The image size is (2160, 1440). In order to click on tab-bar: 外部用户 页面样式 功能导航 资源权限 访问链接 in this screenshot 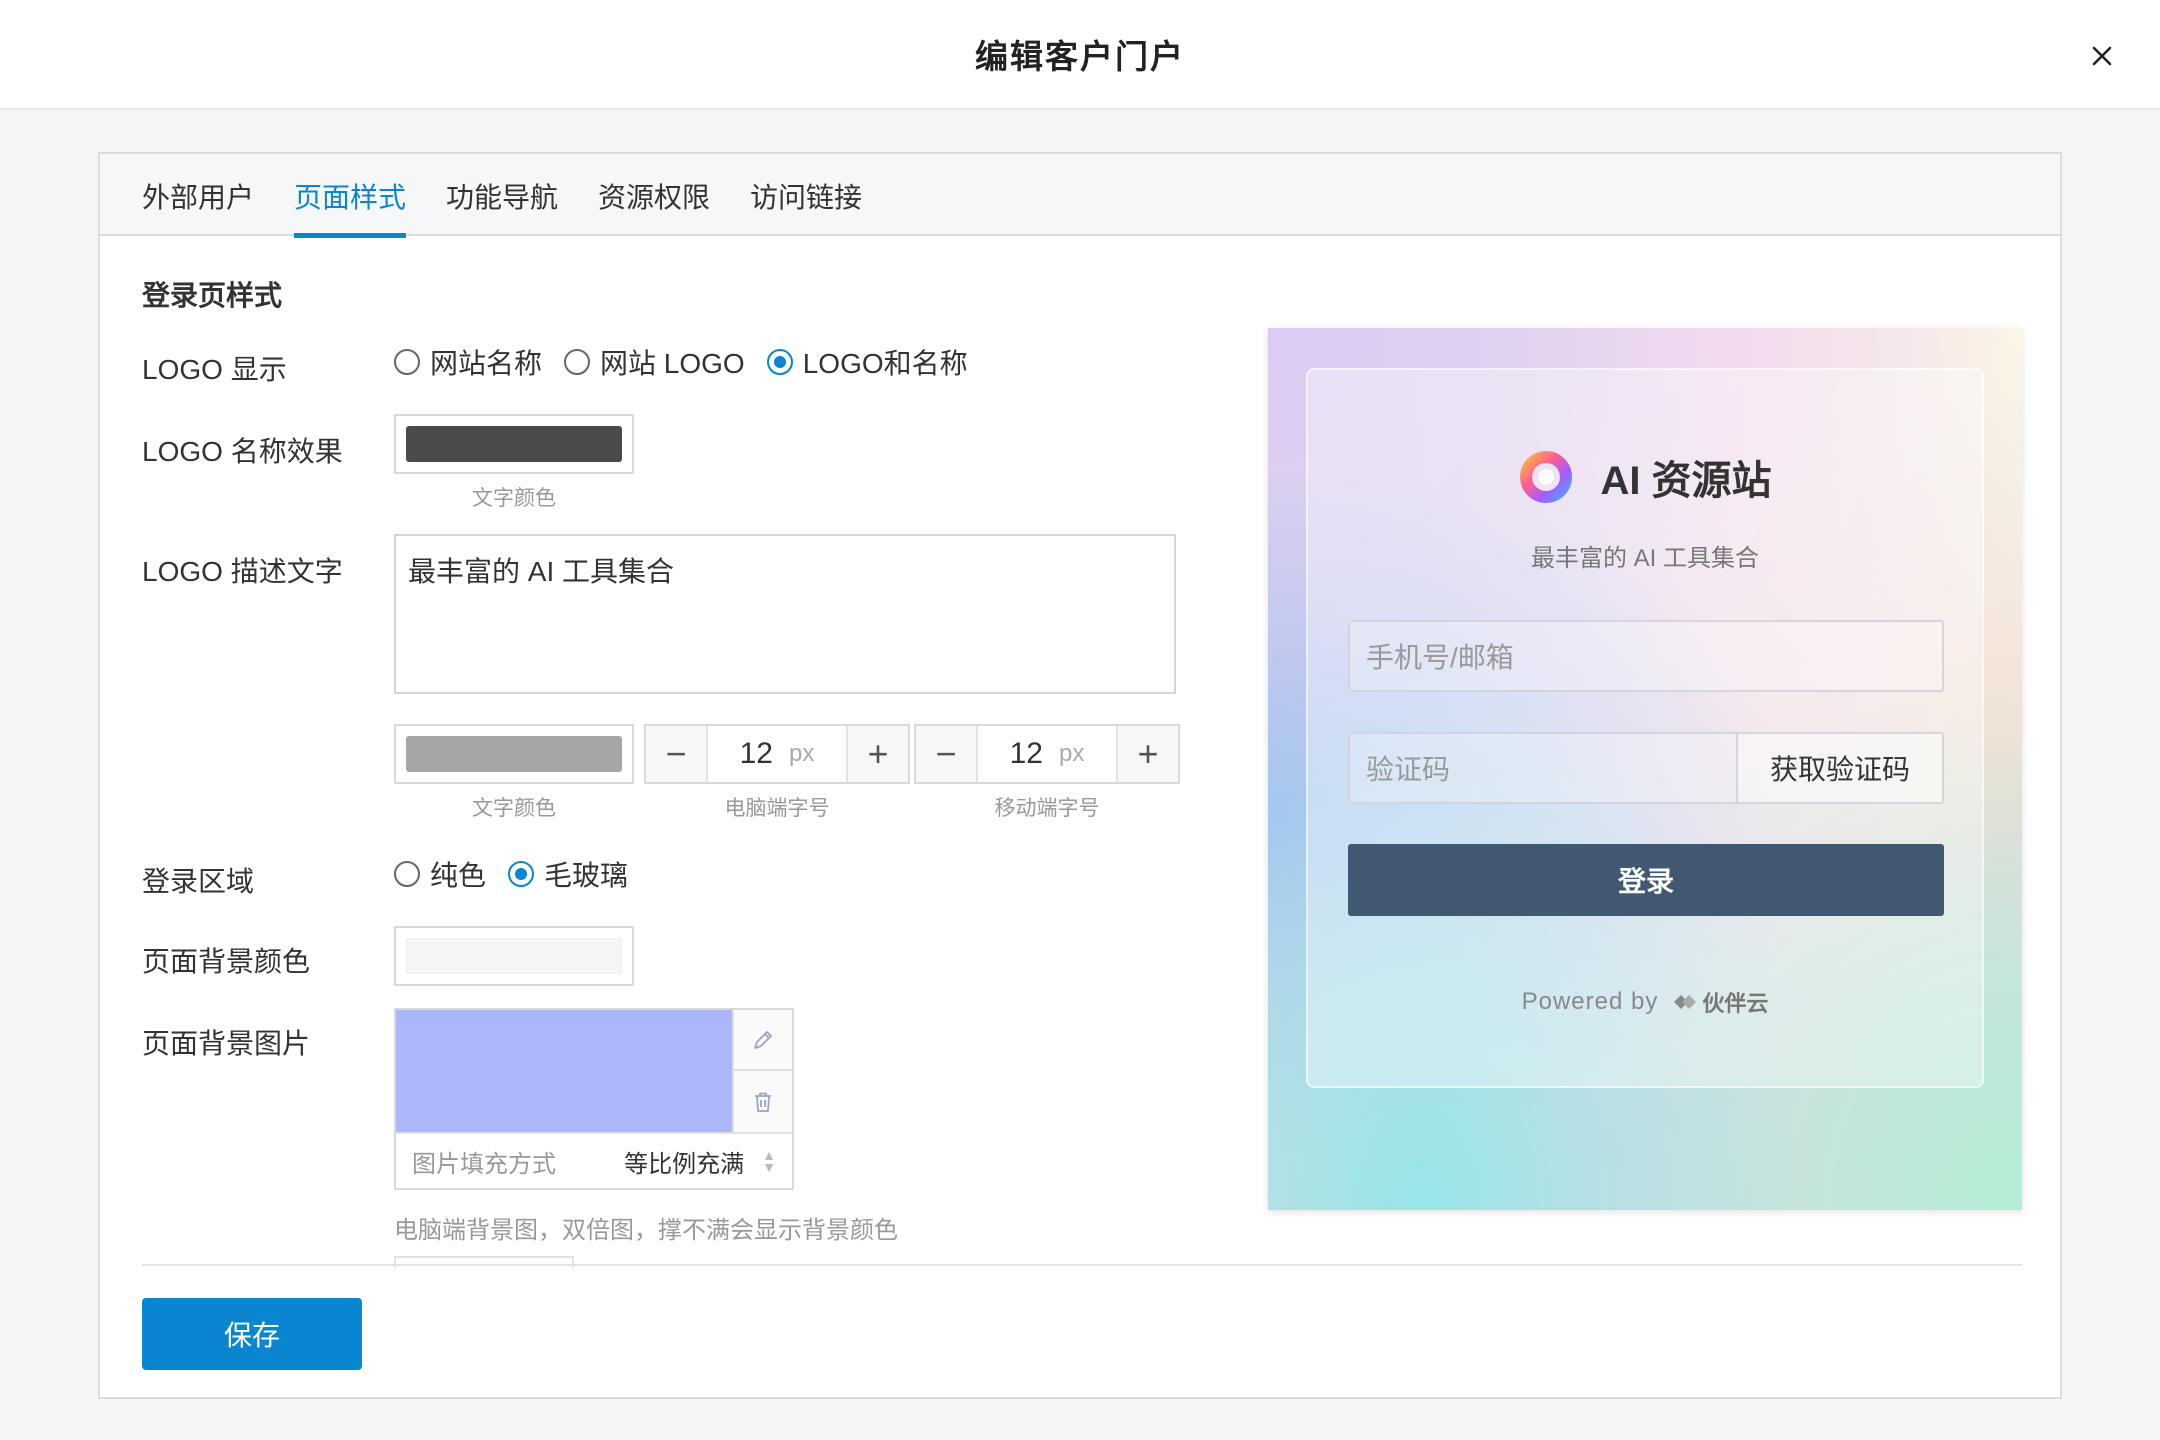, I will do `click(1080, 196)`.